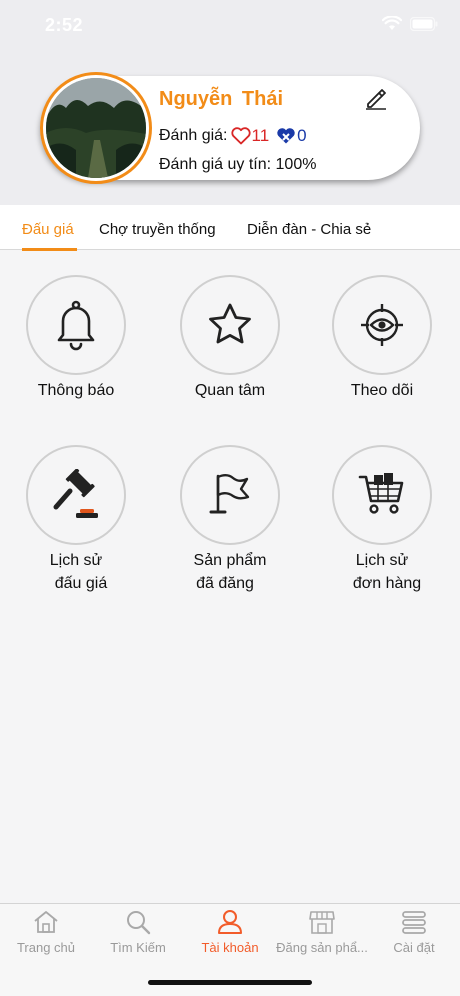  Describe the element at coordinates (230, 922) in the screenshot. I see `user-icon` at that location.